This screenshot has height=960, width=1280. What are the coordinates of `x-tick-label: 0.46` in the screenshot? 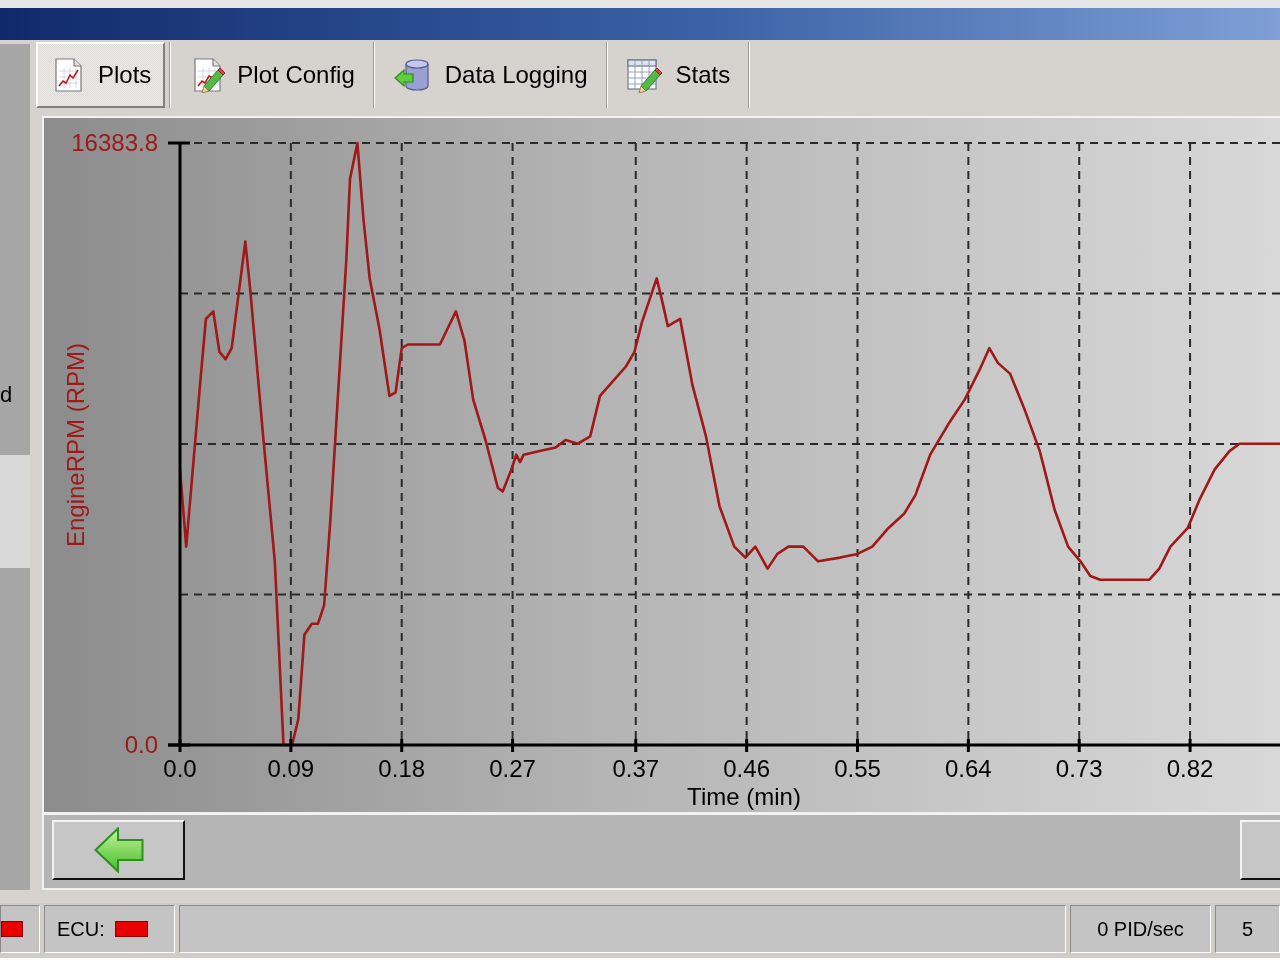 It's located at (746, 768).